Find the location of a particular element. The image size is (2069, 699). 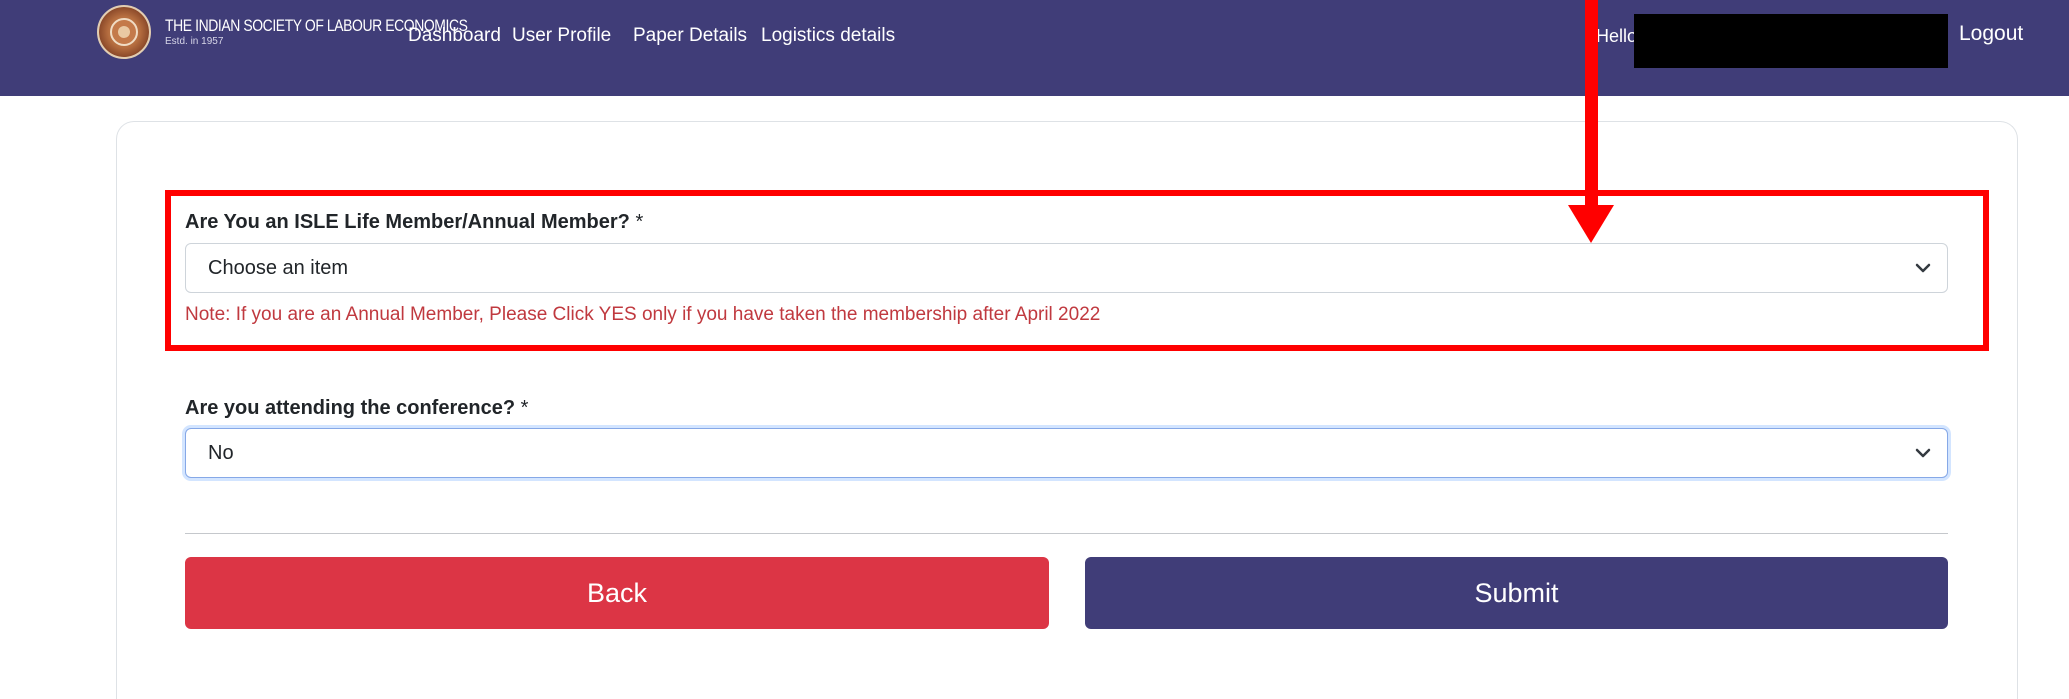

membership-select: Choose an item is located at coordinates (1066, 268).